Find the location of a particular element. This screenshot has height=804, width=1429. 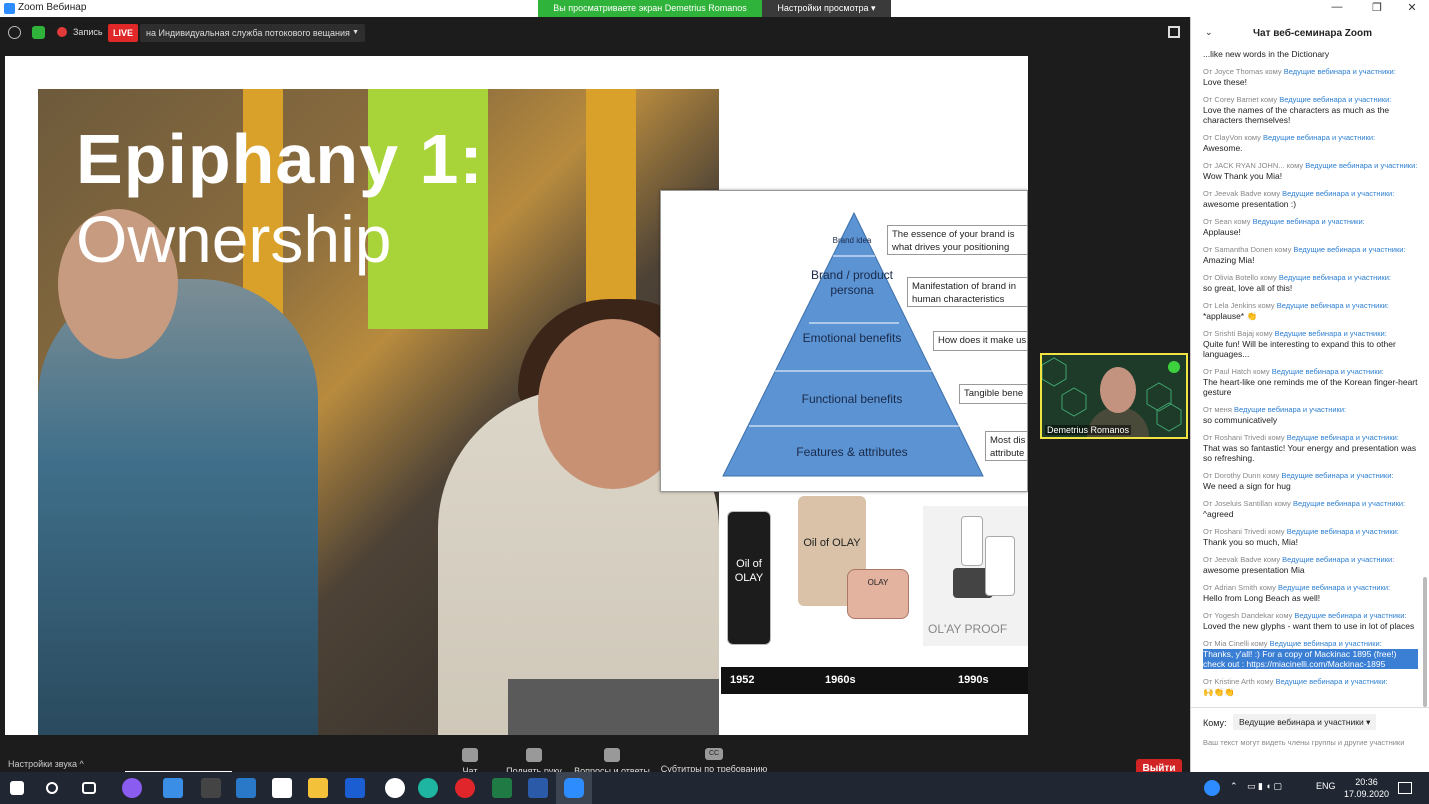

pyramid-level-features: Features & attributes is located at coordinates (852, 452).